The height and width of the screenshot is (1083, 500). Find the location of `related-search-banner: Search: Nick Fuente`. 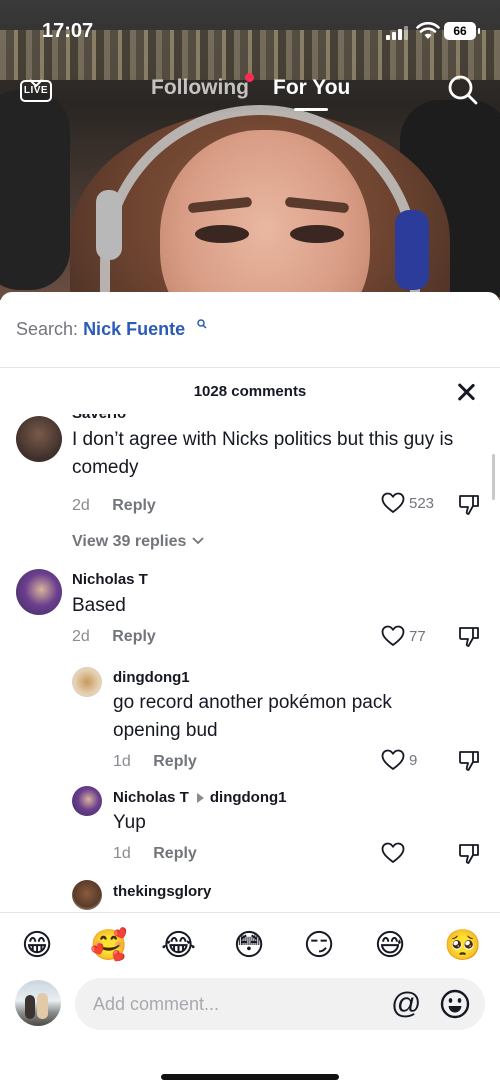

related-search-banner: Search: Nick Fuente is located at coordinates (250, 330).